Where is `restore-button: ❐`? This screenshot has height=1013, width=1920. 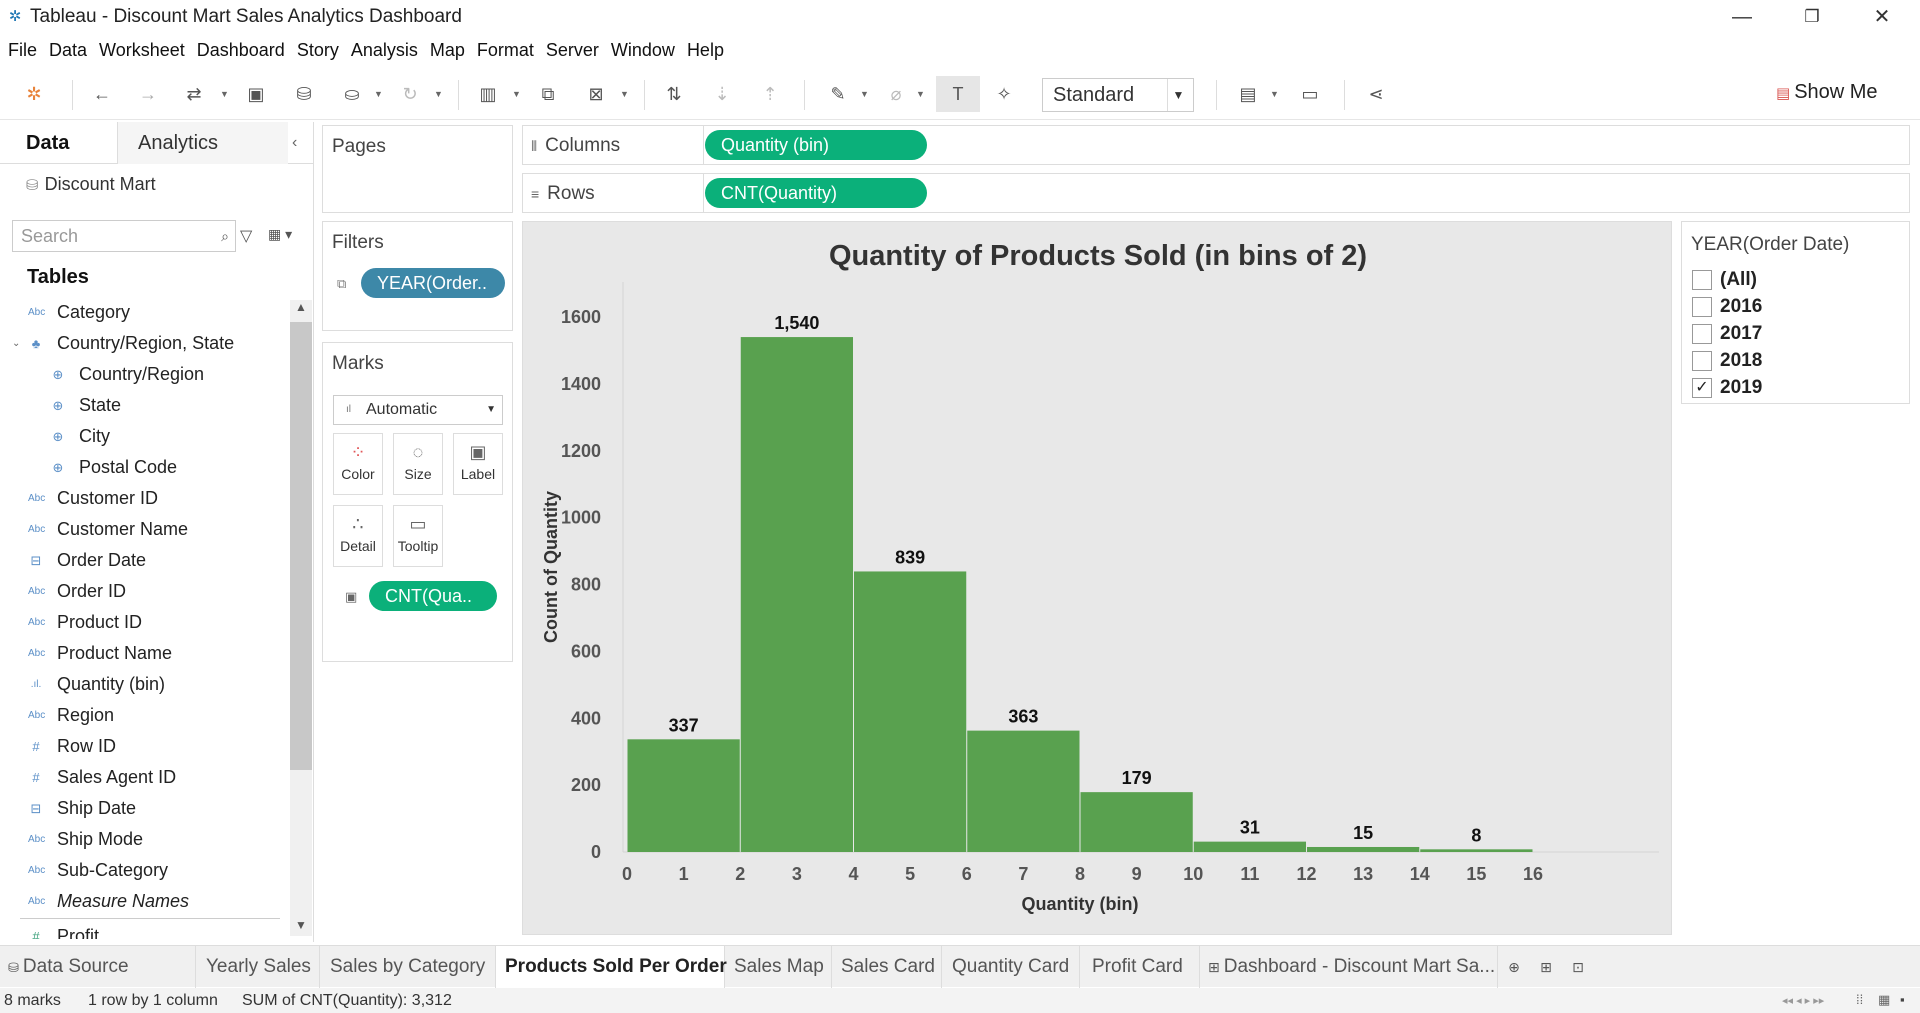
restore-button: ❐ is located at coordinates (1812, 17).